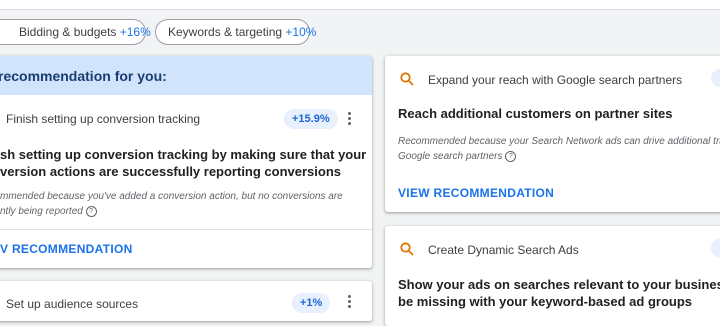  What do you see at coordinates (311, 303) in the screenshot?
I see `score-badge: +1%` at bounding box center [311, 303].